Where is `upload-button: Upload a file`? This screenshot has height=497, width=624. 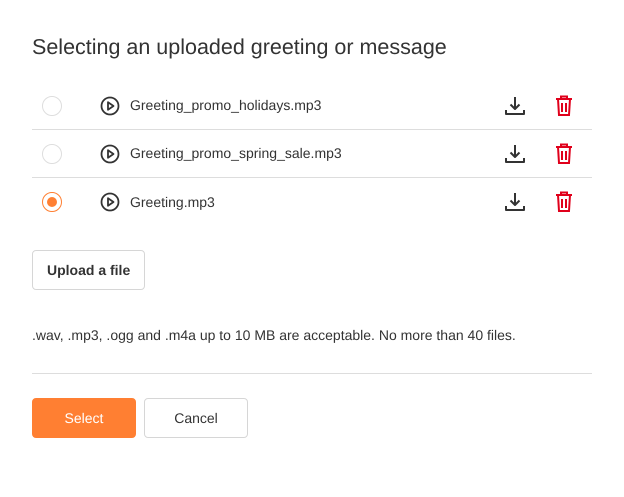 upload-button: Upload a file is located at coordinates (89, 270).